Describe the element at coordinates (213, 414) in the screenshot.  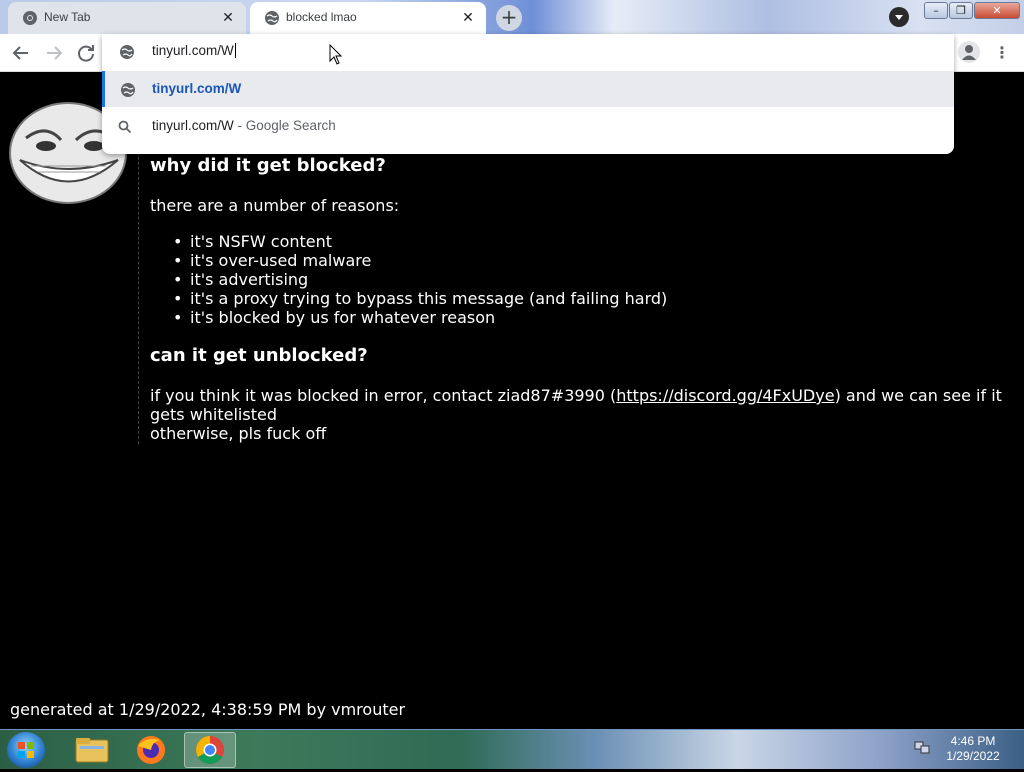
I see `contact-paragraph-line2: gets whitelisted` at that location.